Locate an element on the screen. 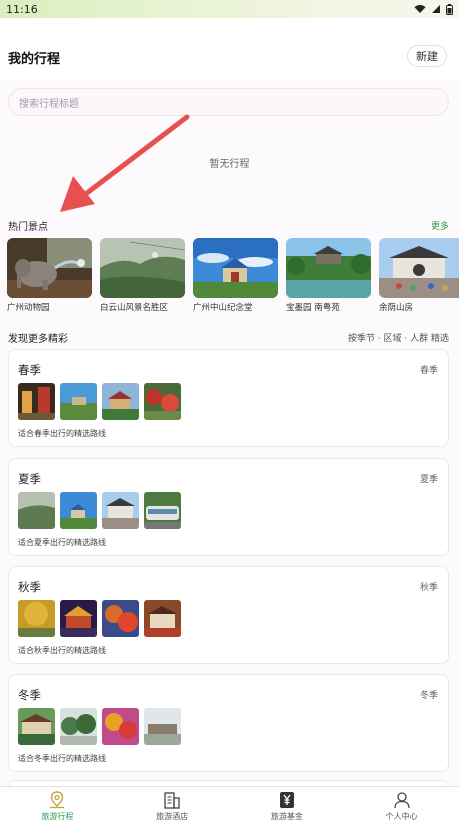 This screenshot has width=459, height=822. nav-item-trips: 旅游行程 is located at coordinates (57, 804).